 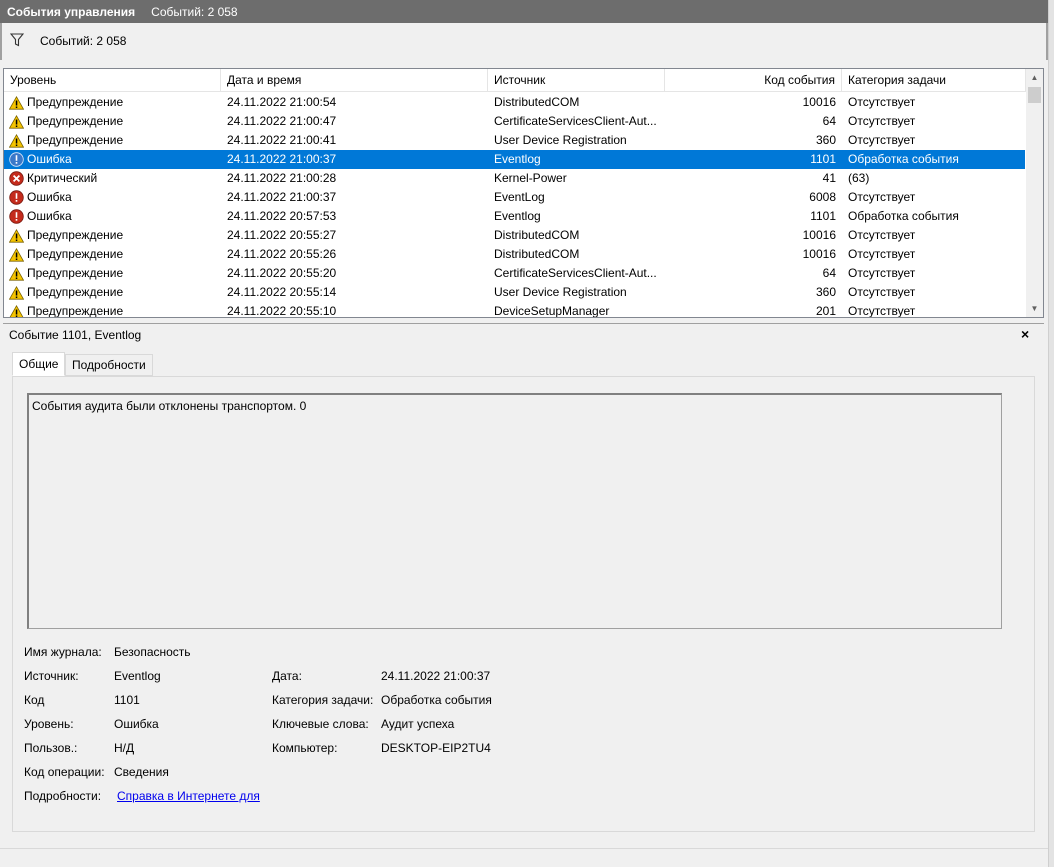 What do you see at coordinates (1034, 77) in the screenshot?
I see `scroll-up-icon: ▲` at bounding box center [1034, 77].